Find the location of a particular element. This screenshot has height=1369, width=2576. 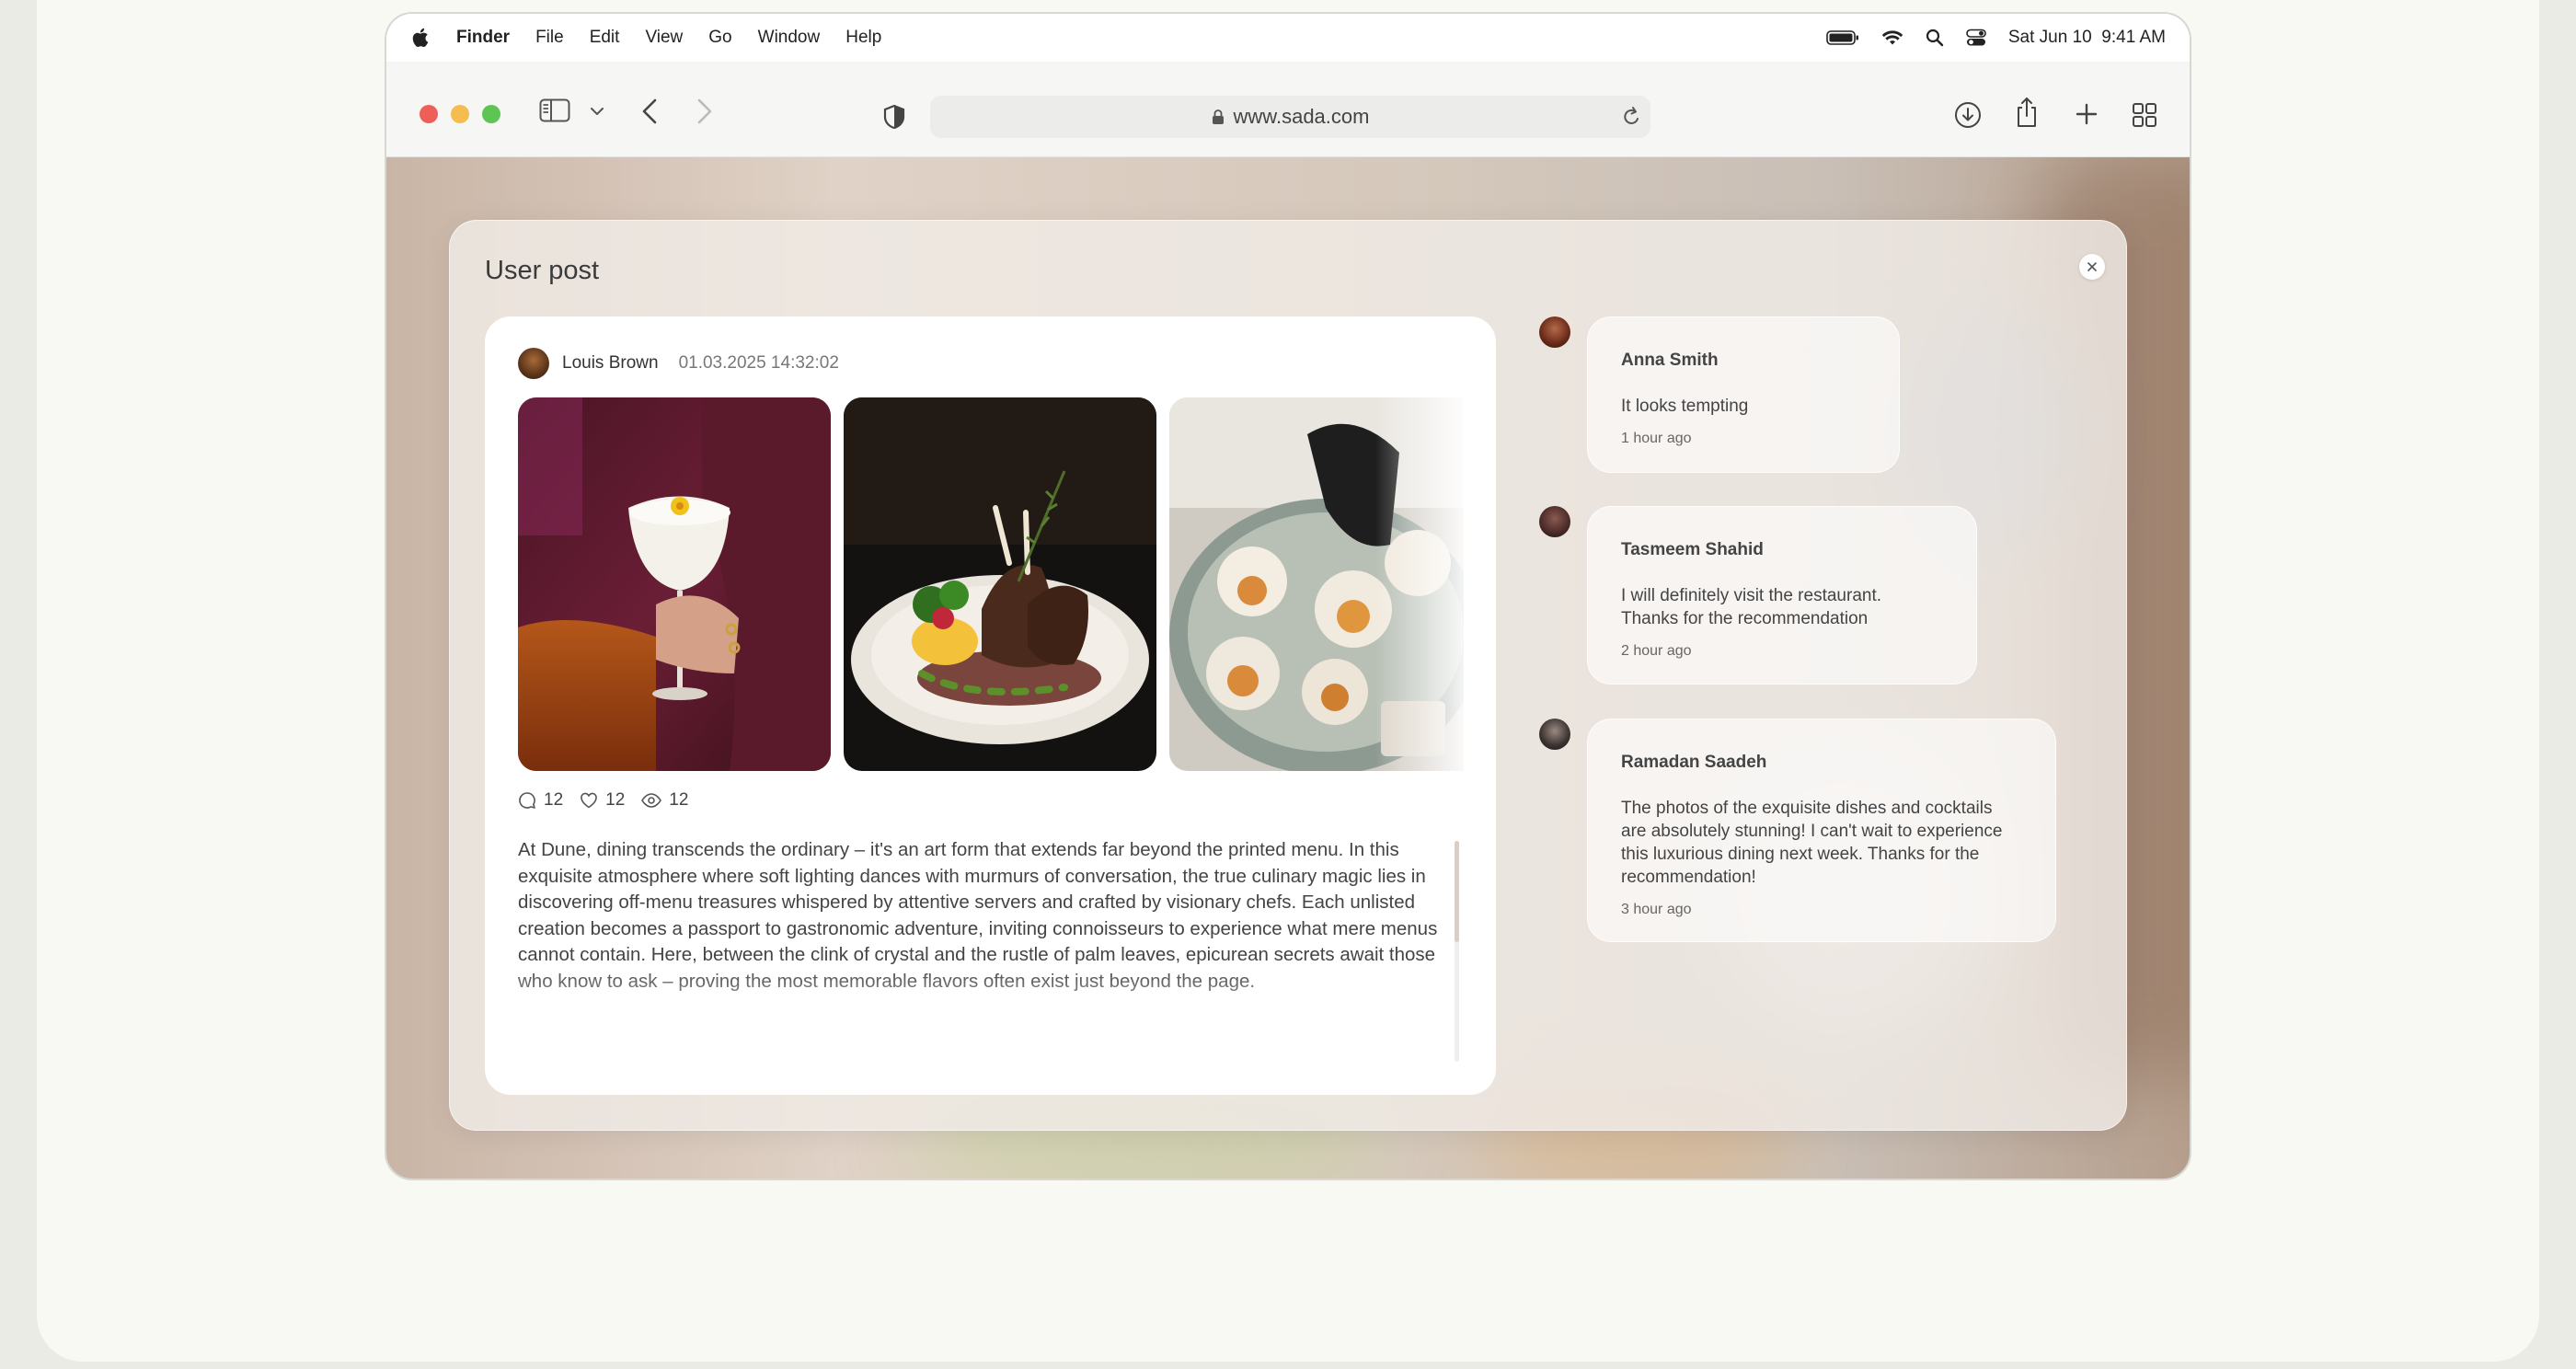

window-controls is located at coordinates (460, 114).